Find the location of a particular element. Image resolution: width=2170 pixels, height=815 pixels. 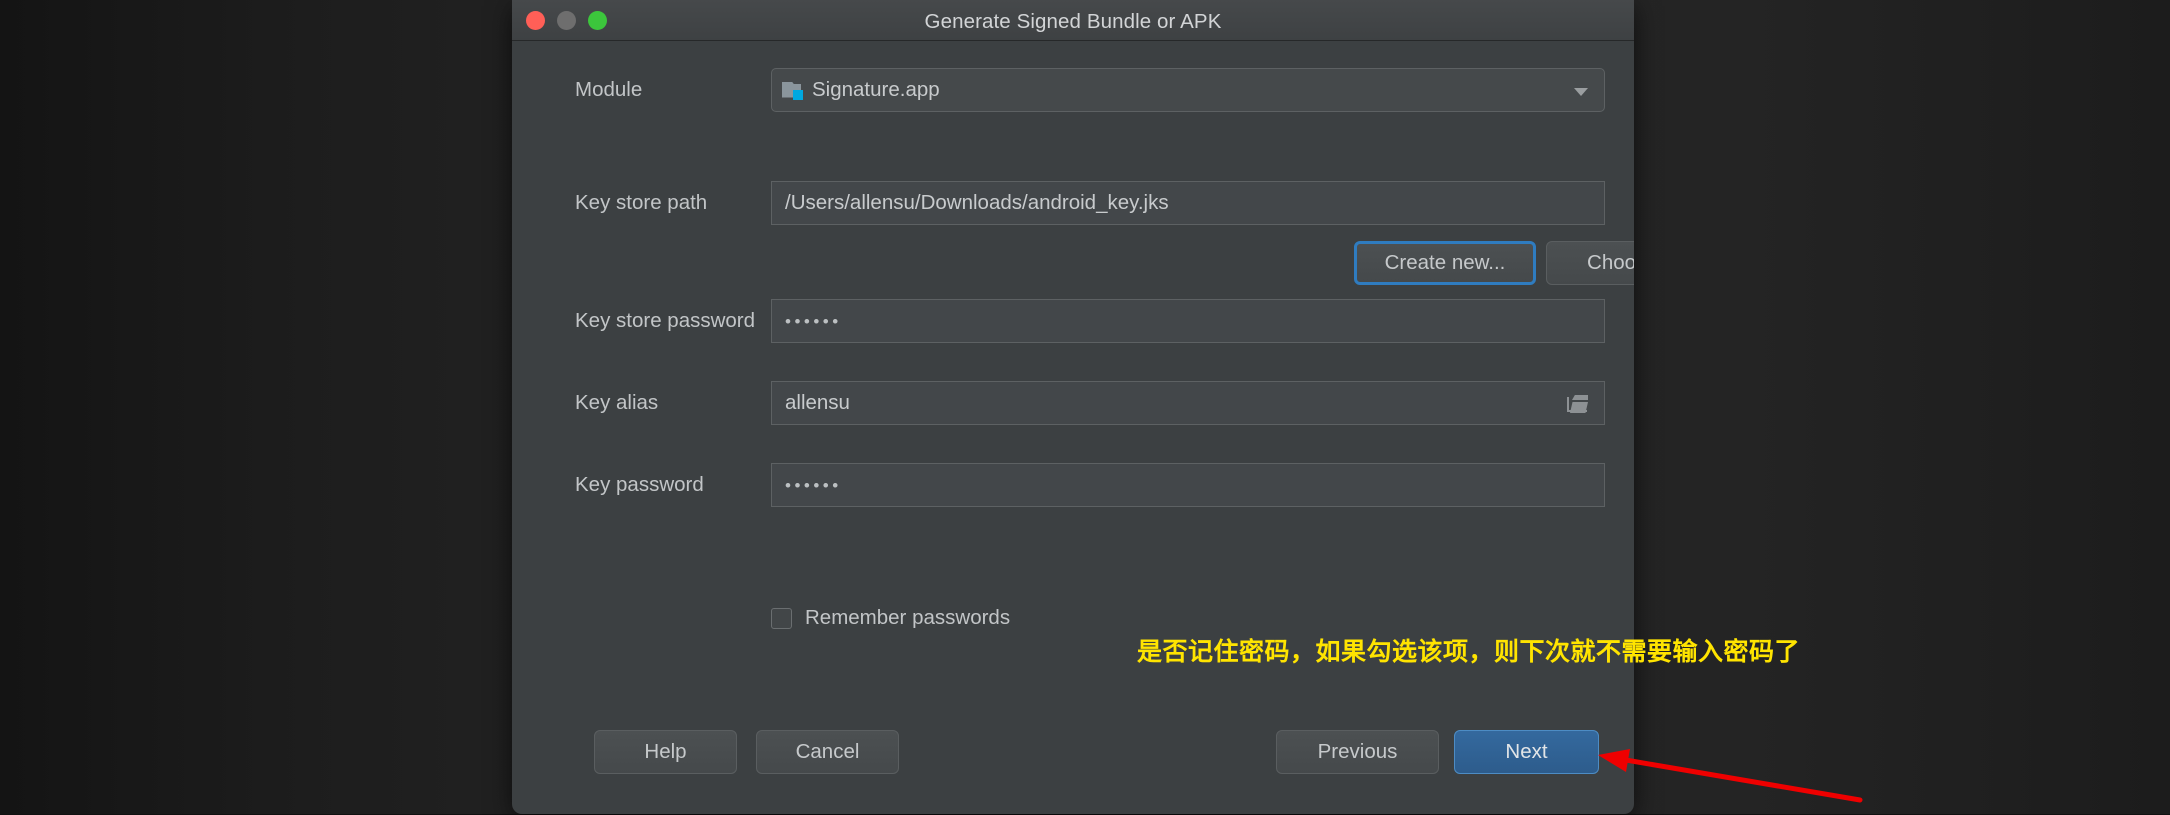

key-password-row: Key password •••••• is located at coordinates (1073, 485).